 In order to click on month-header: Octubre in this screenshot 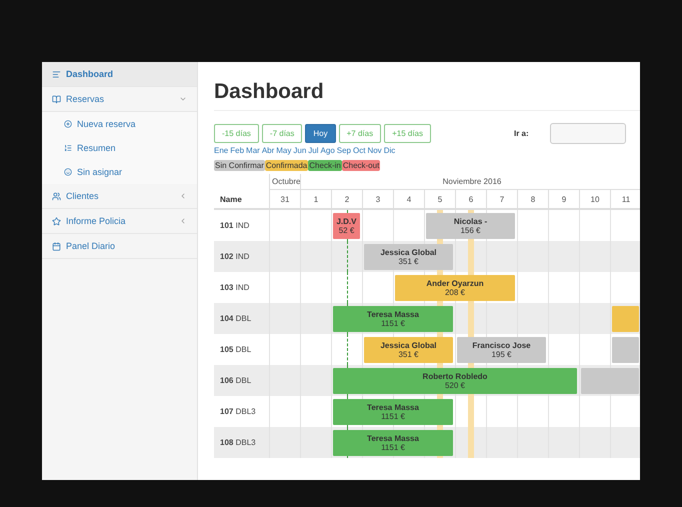, I will do `click(284, 182)`.